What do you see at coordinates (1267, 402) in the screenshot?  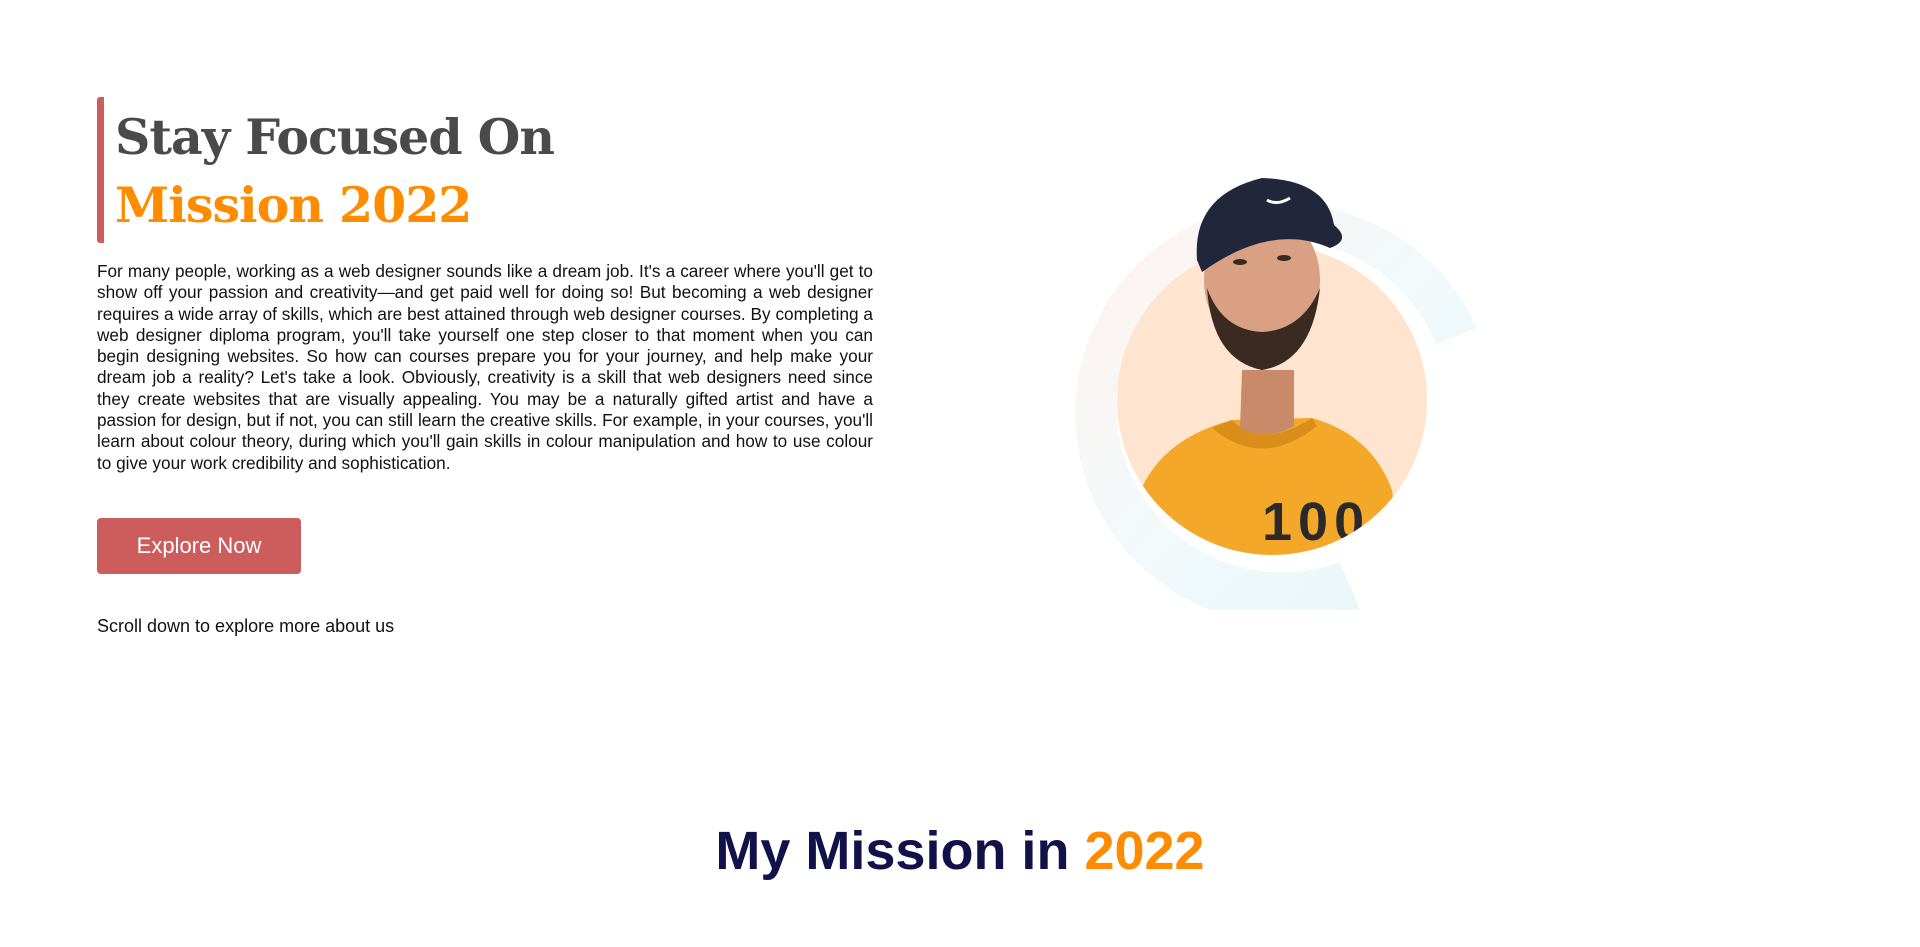 I see `portrait-neck` at bounding box center [1267, 402].